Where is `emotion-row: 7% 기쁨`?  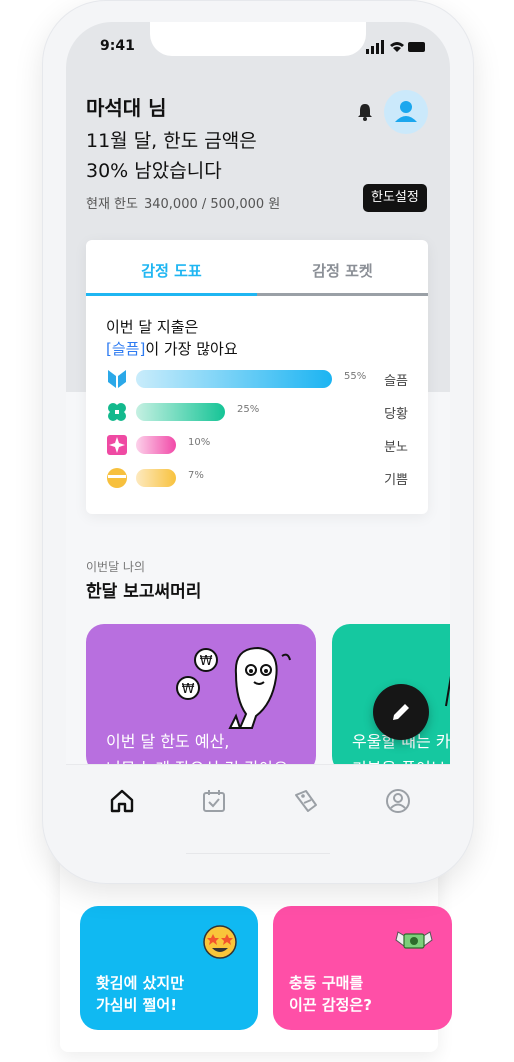 emotion-row: 7% 기쁨 is located at coordinates (257, 478).